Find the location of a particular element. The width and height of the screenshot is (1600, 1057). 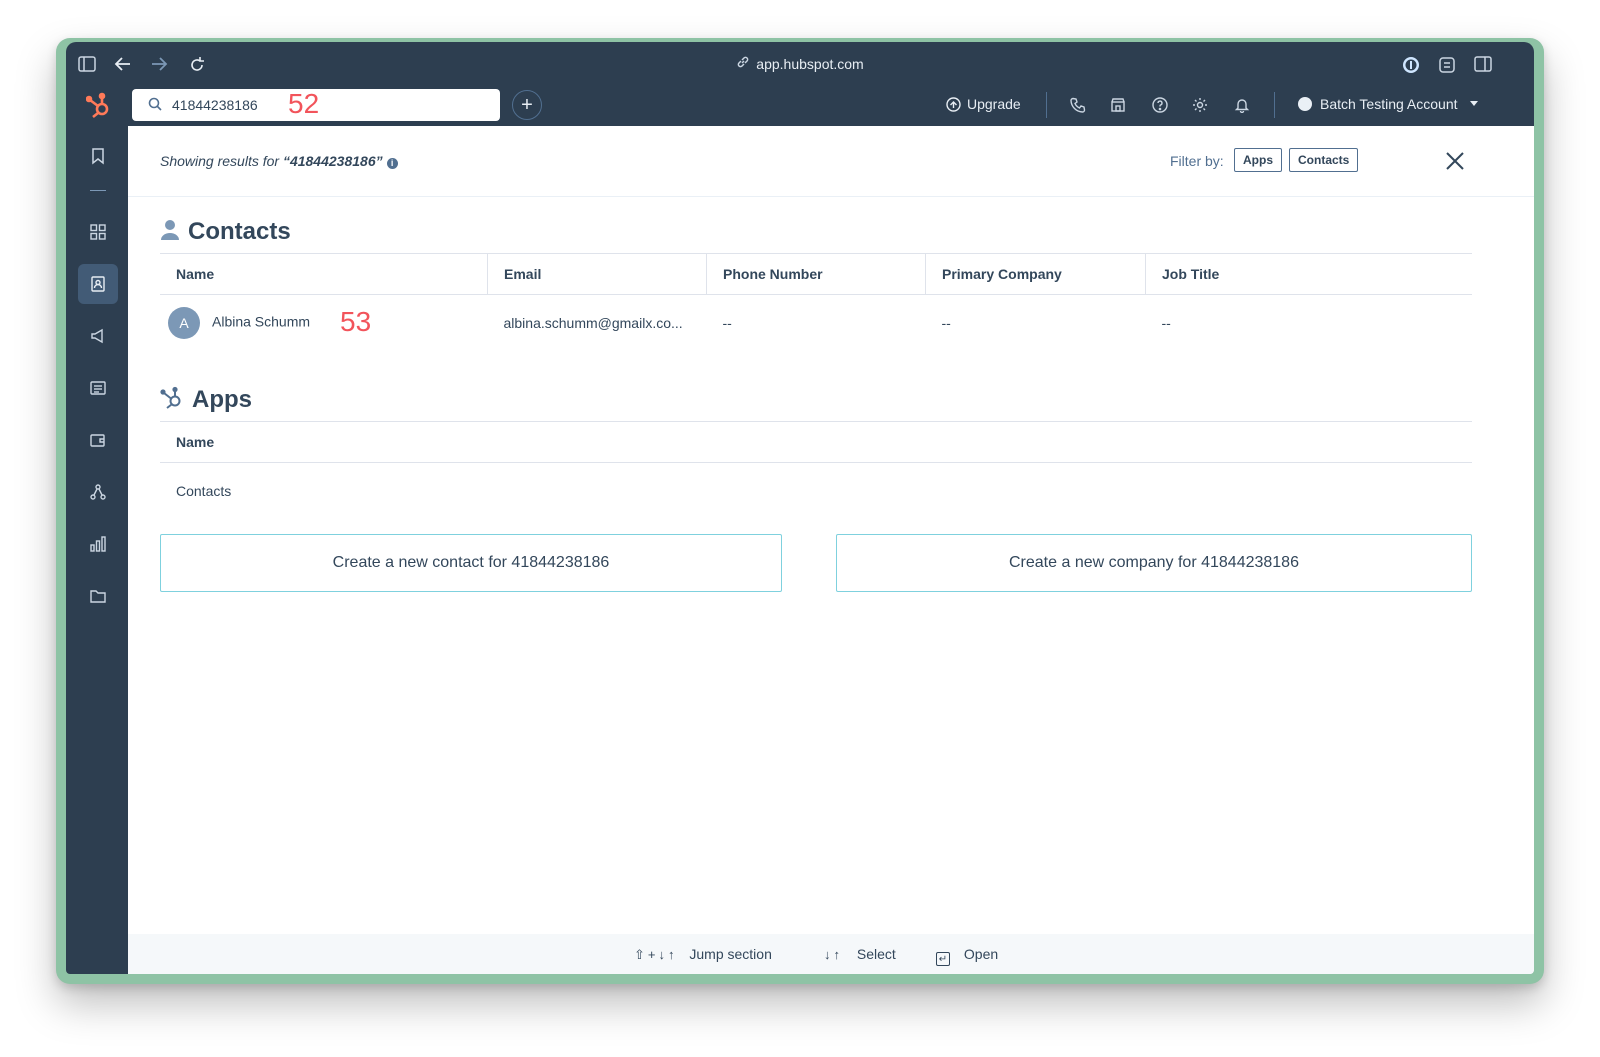

column-header-phone: Phone Number is located at coordinates (816, 274).